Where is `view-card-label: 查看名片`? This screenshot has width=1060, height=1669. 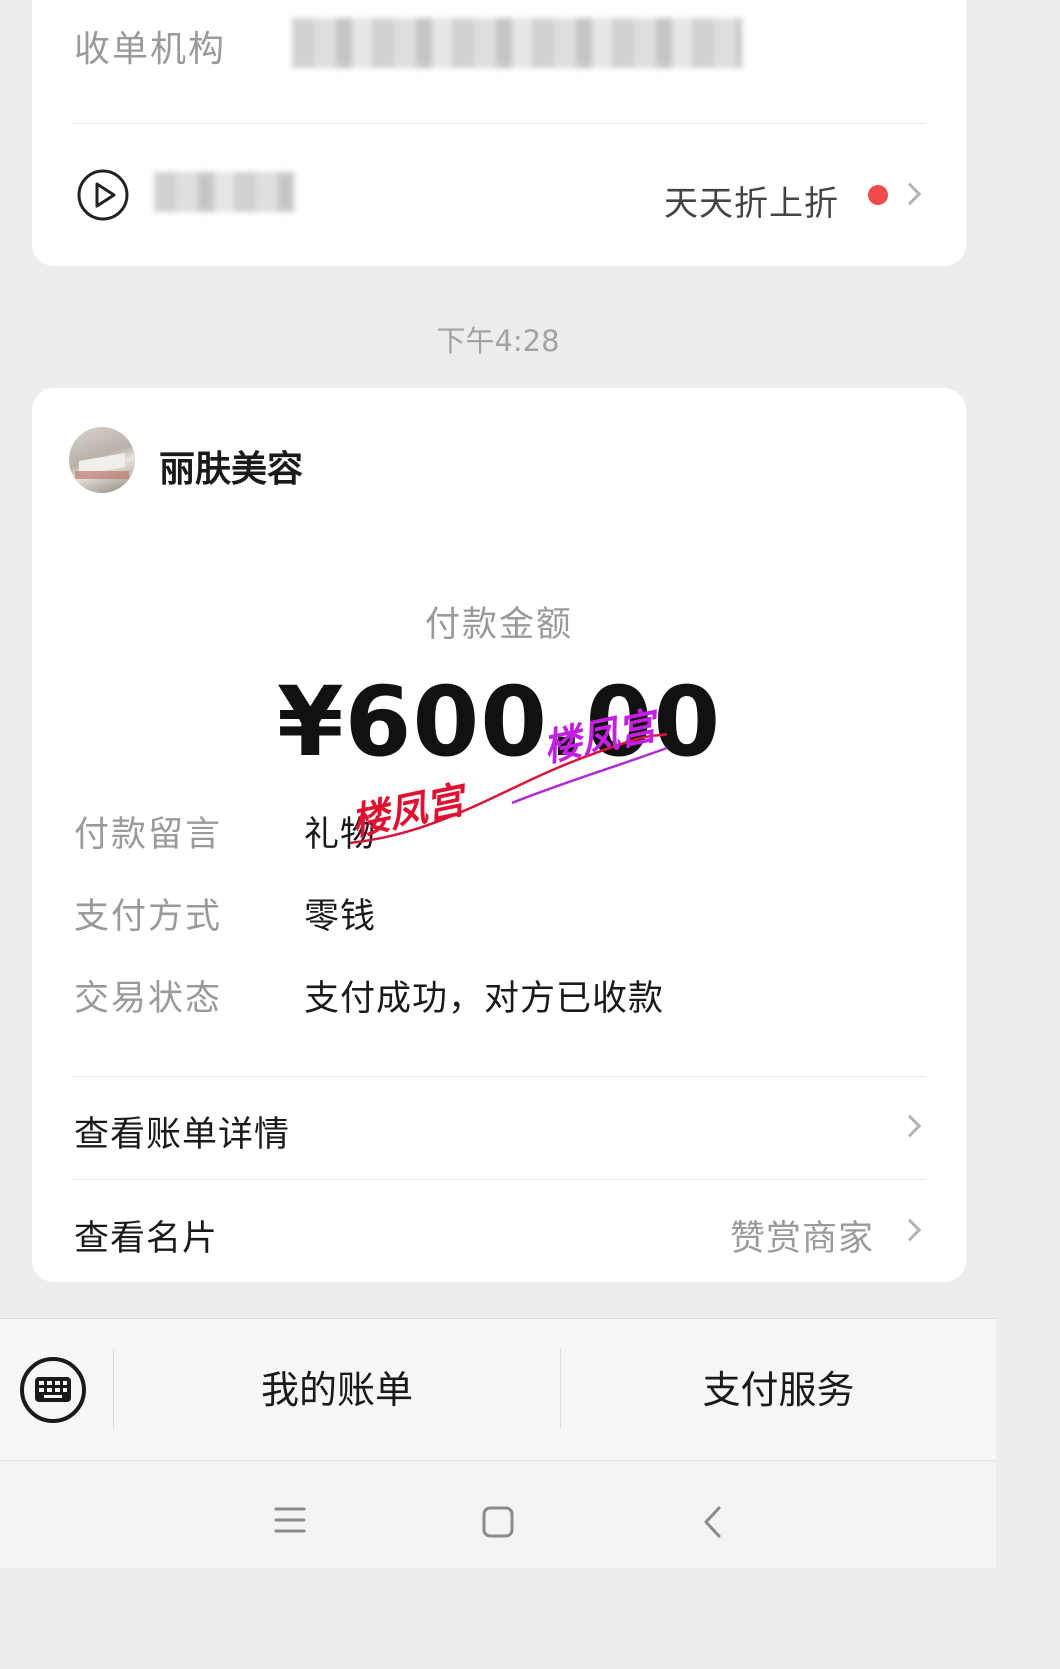 view-card-label: 查看名片 is located at coordinates (146, 1239).